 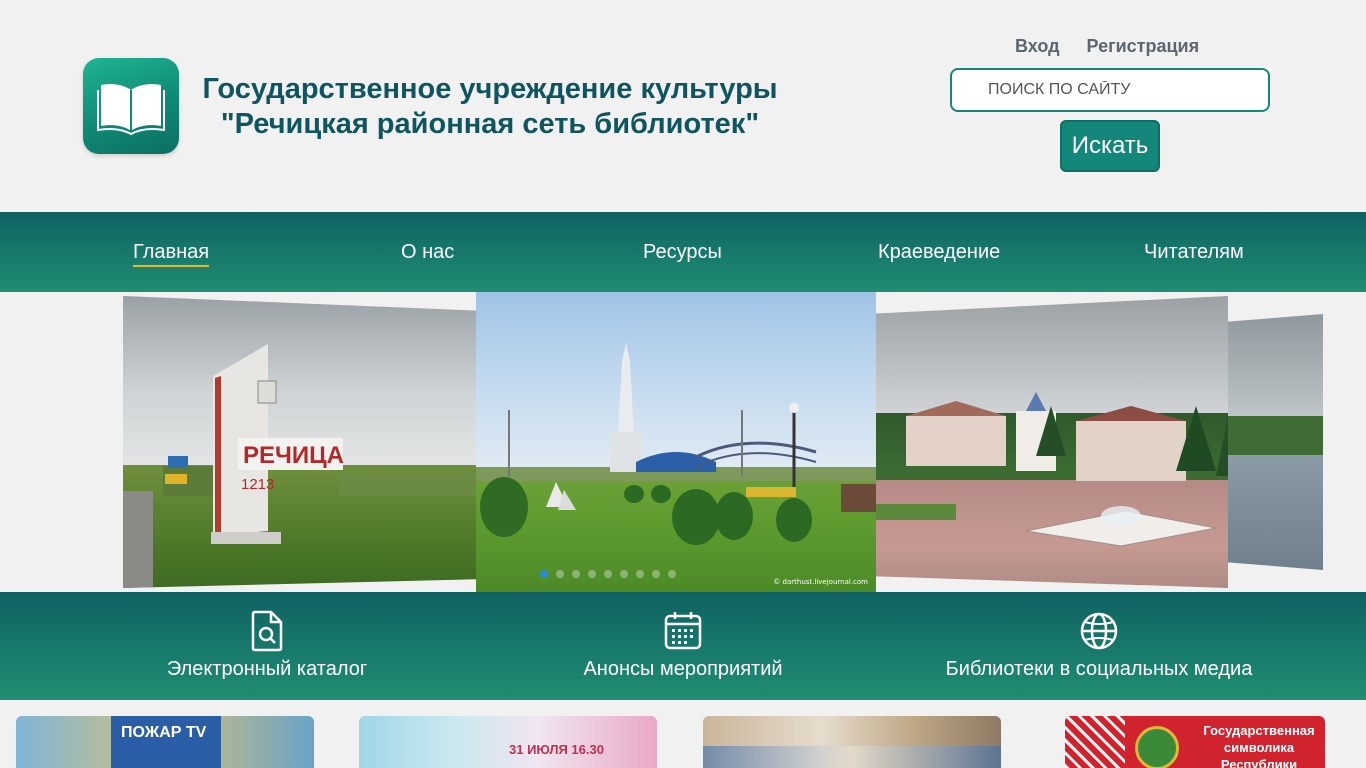 What do you see at coordinates (171, 254) in the screenshot?
I see `nav-item-home: Главная` at bounding box center [171, 254].